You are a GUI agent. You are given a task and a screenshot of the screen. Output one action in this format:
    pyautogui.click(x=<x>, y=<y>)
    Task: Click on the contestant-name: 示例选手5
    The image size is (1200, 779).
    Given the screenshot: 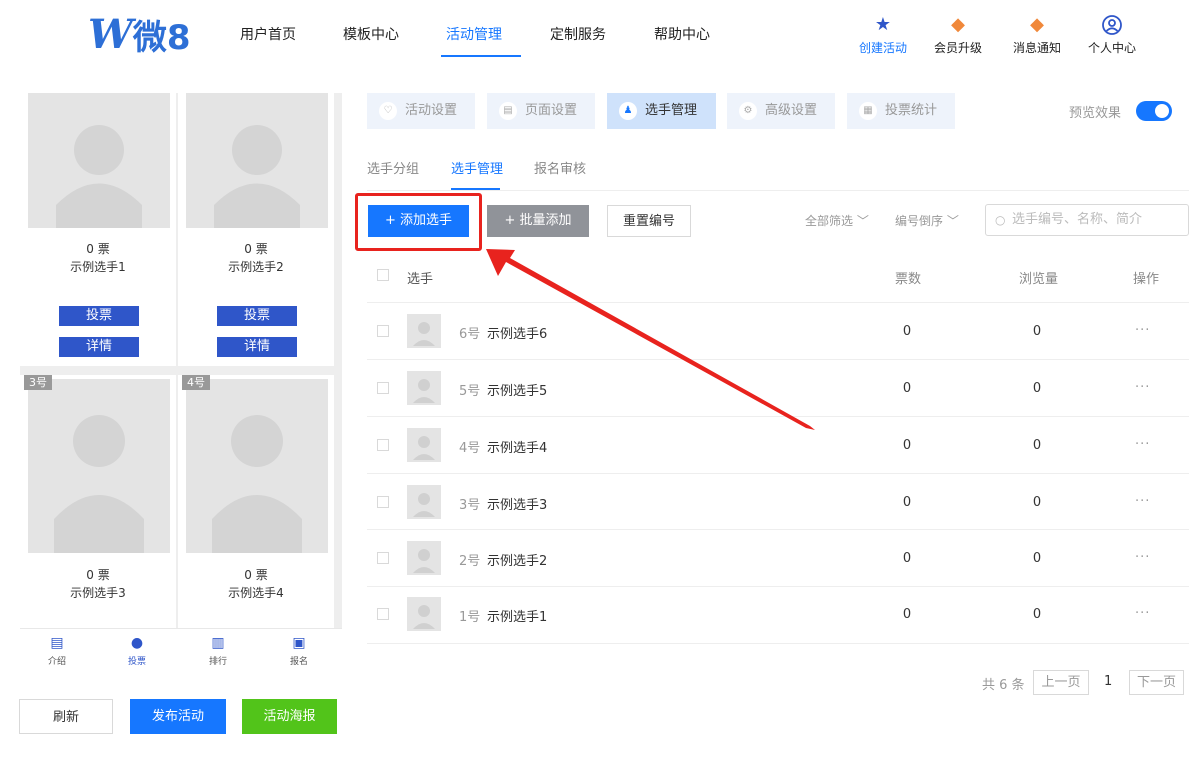 What is the action you would take?
    pyautogui.click(x=517, y=391)
    